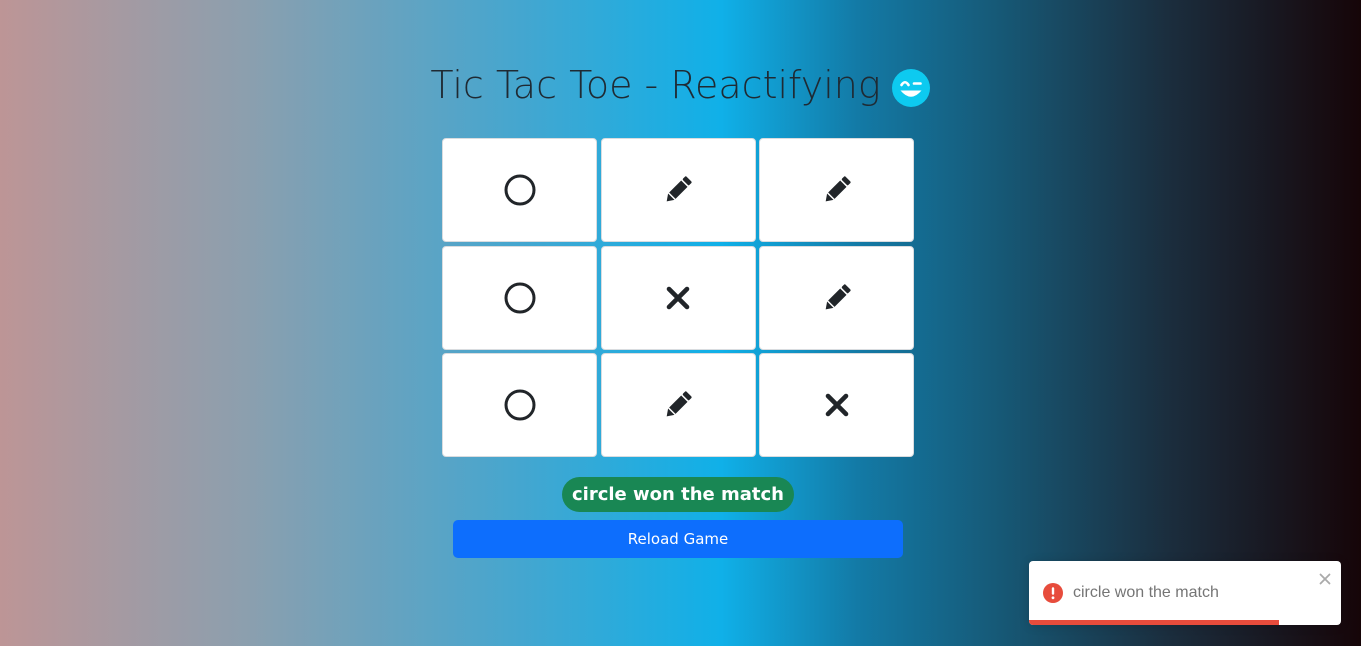  Describe the element at coordinates (1325, 579) in the screenshot. I see `close-icon` at that location.